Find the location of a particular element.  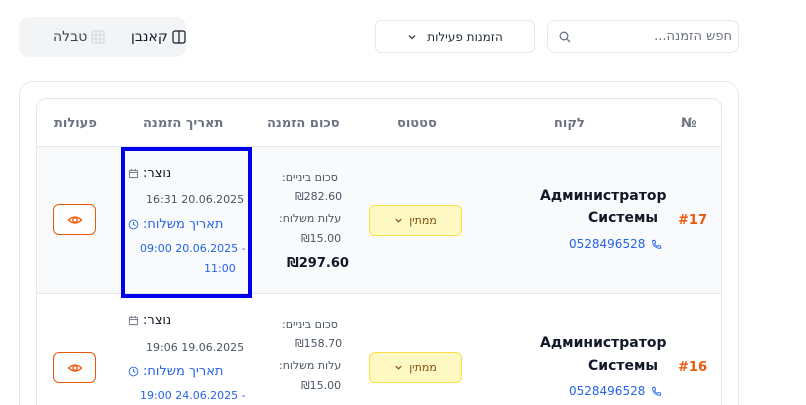

filter-label: הזמנות פעילות is located at coordinates (465, 36).